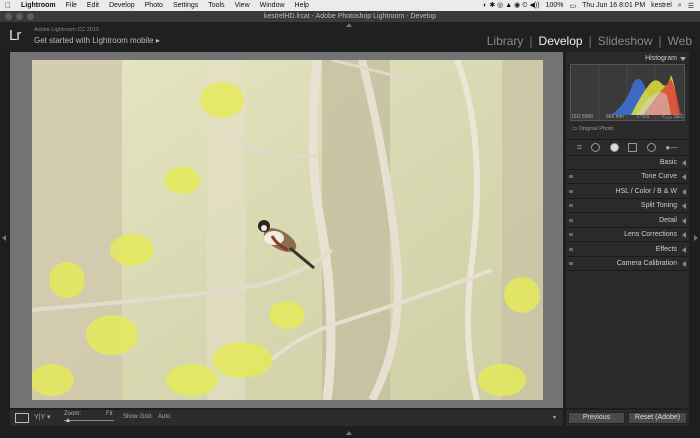 The width and height of the screenshot is (700, 438). I want to click on panel-camera-calibration-label: Camera Calibration, so click(646, 263).